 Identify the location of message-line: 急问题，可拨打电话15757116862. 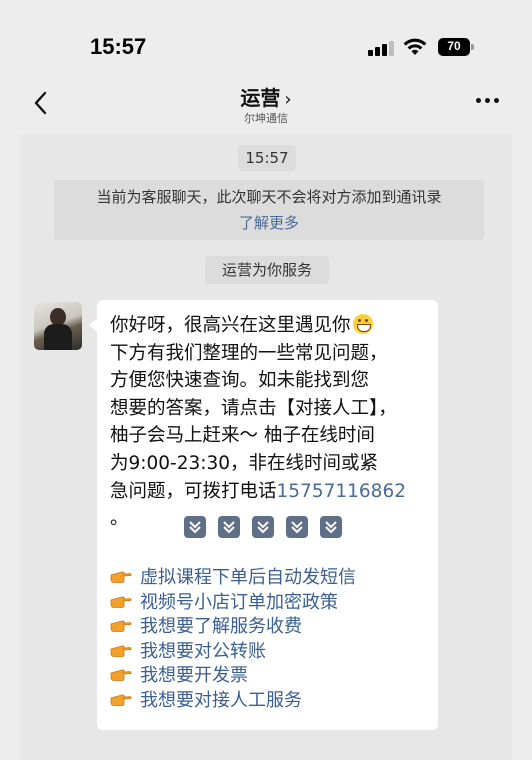
(270, 492).